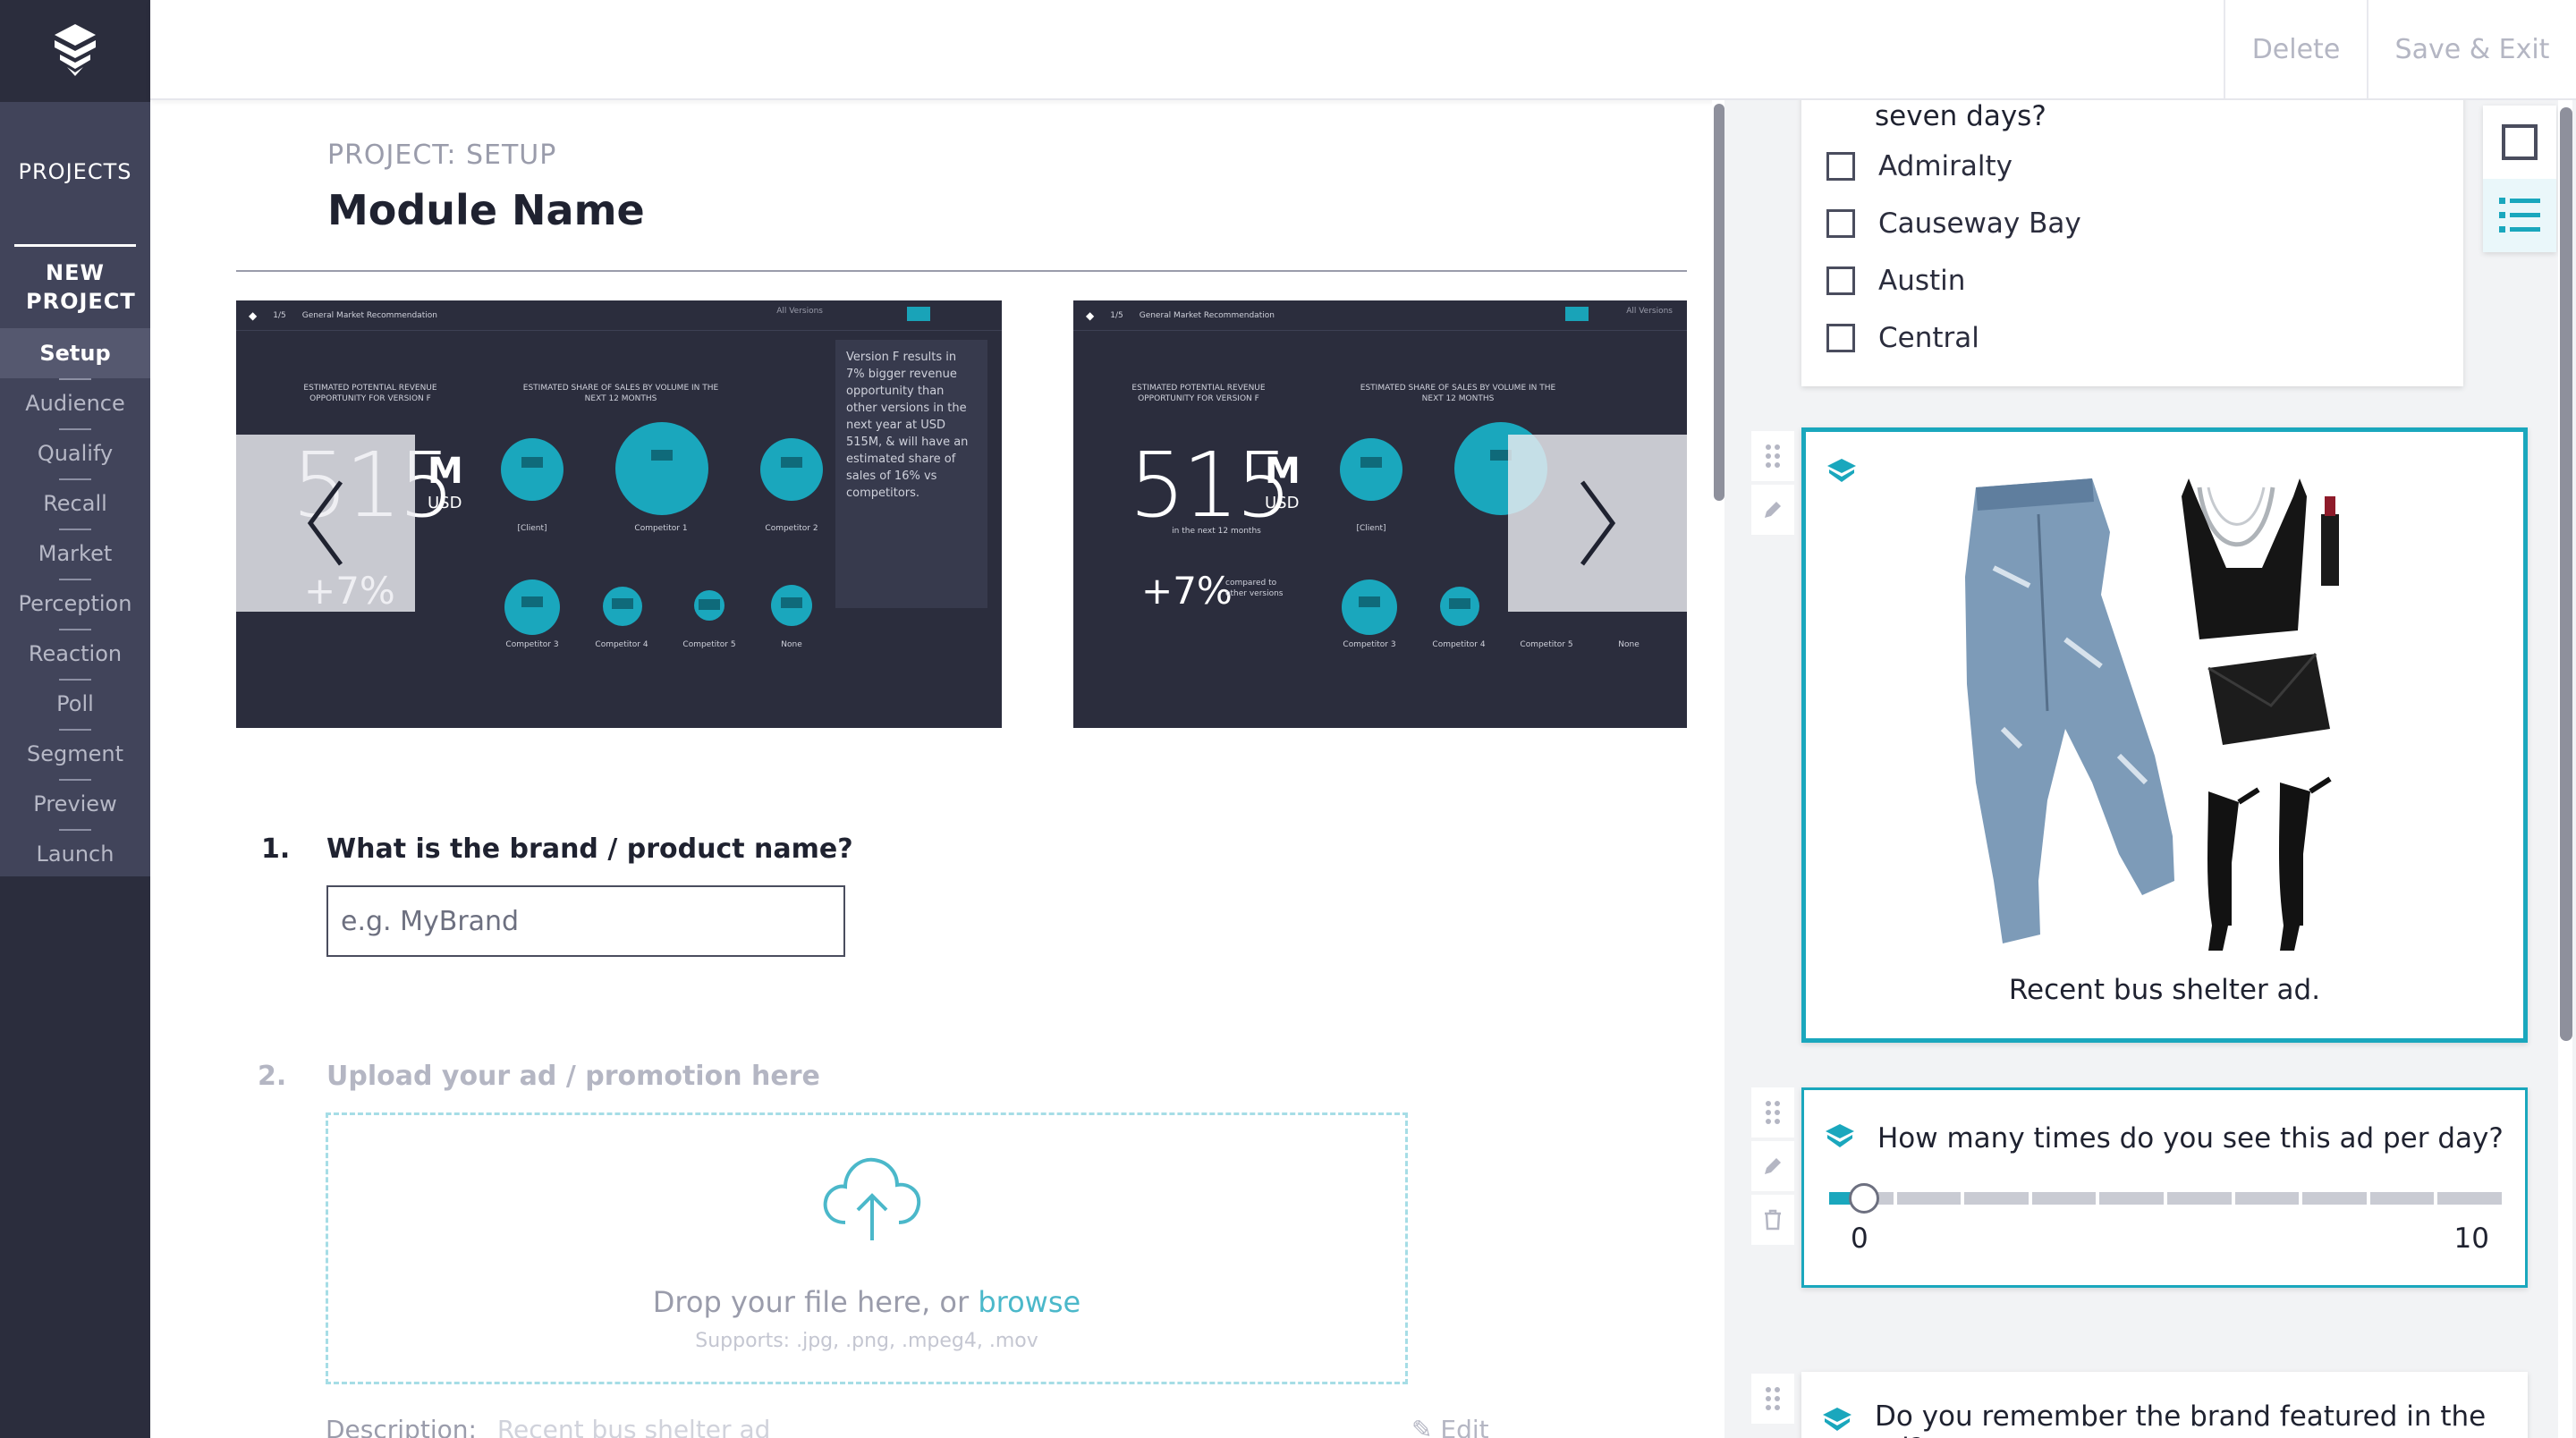  What do you see at coordinates (791, 605) in the screenshot?
I see `bubble-none` at bounding box center [791, 605].